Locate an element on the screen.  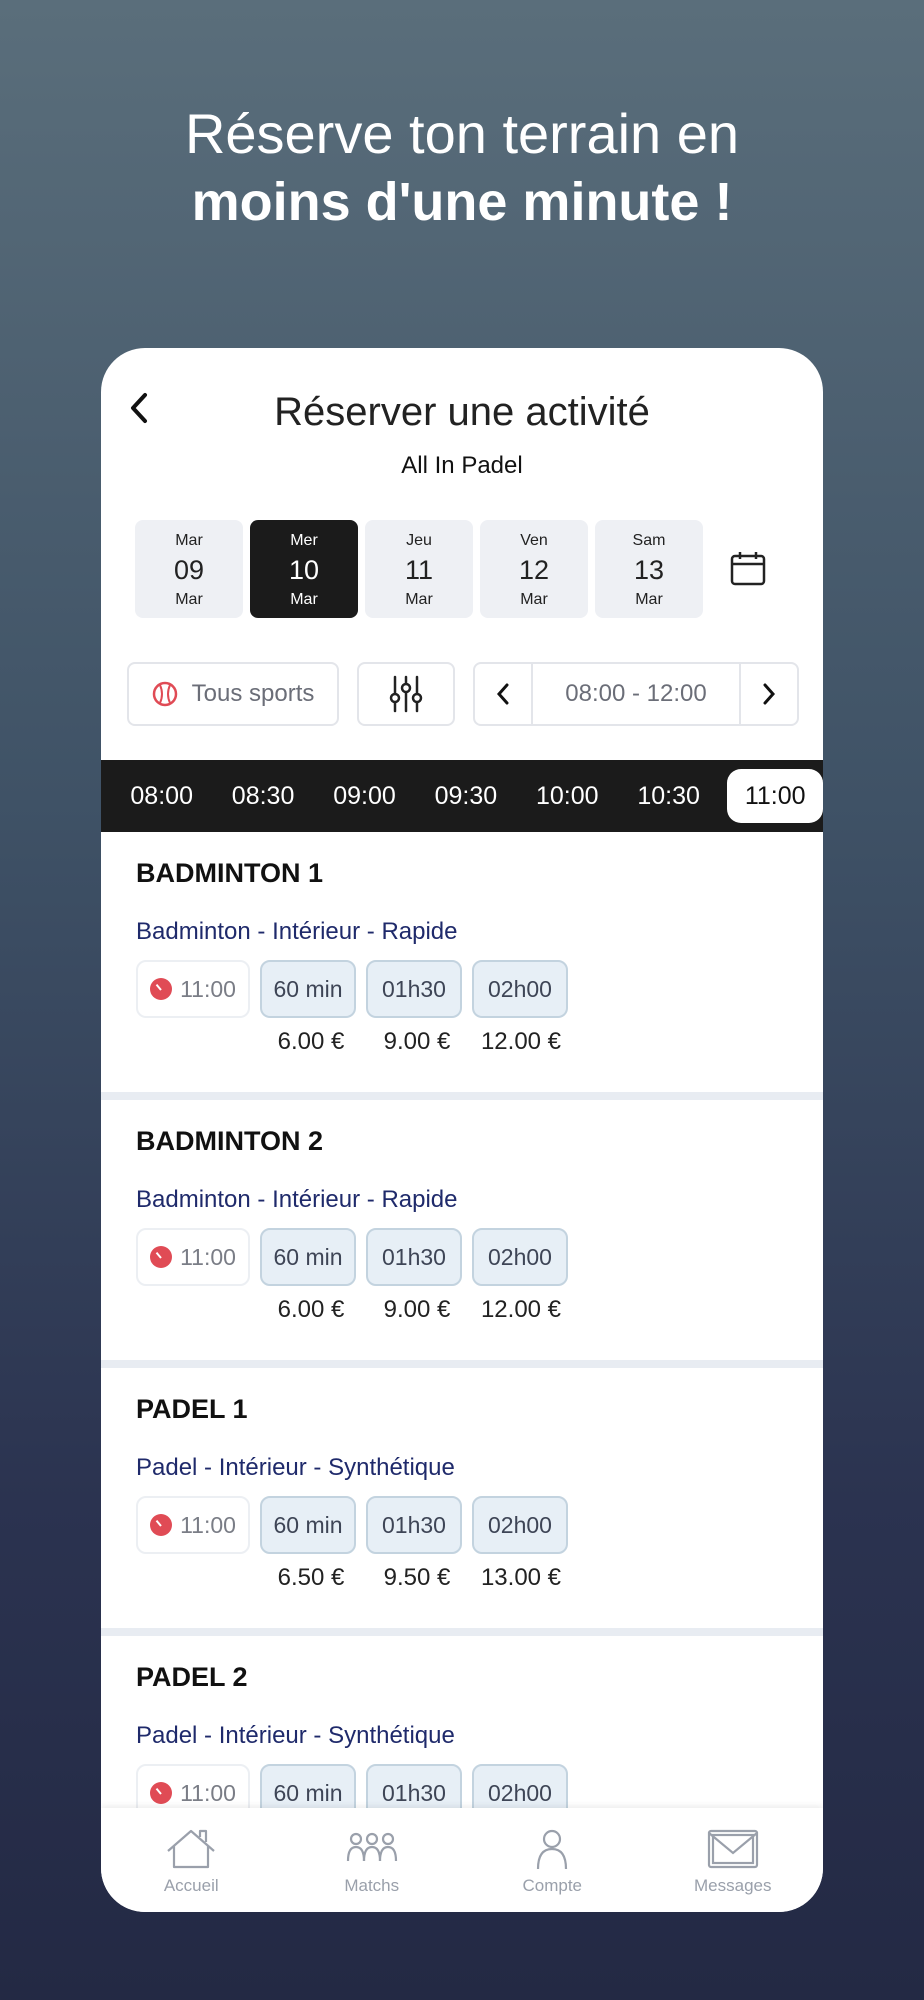
day-number: 12 is located at coordinates (534, 570).